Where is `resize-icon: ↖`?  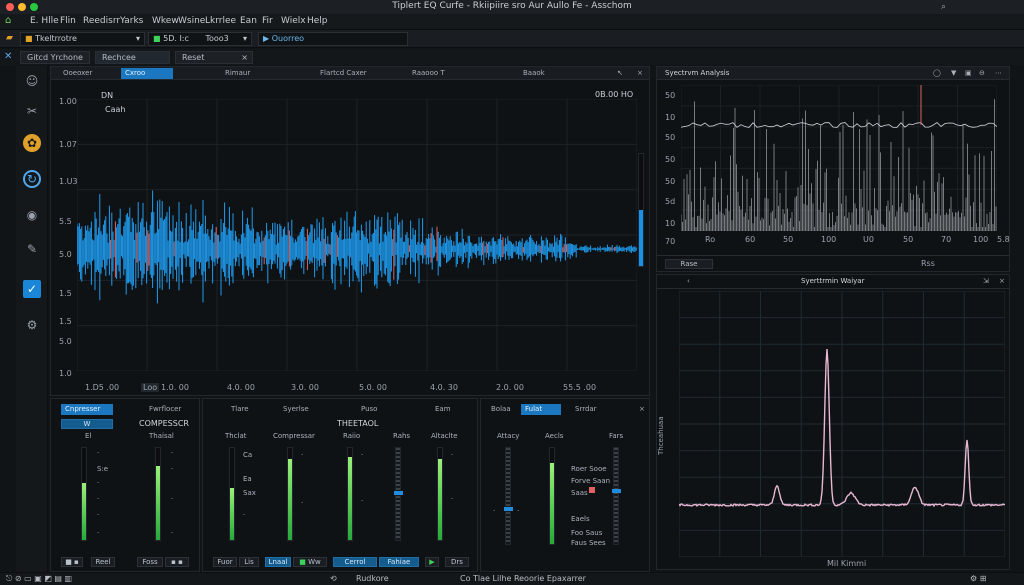
resize-icon: ↖ is located at coordinates (620, 73).